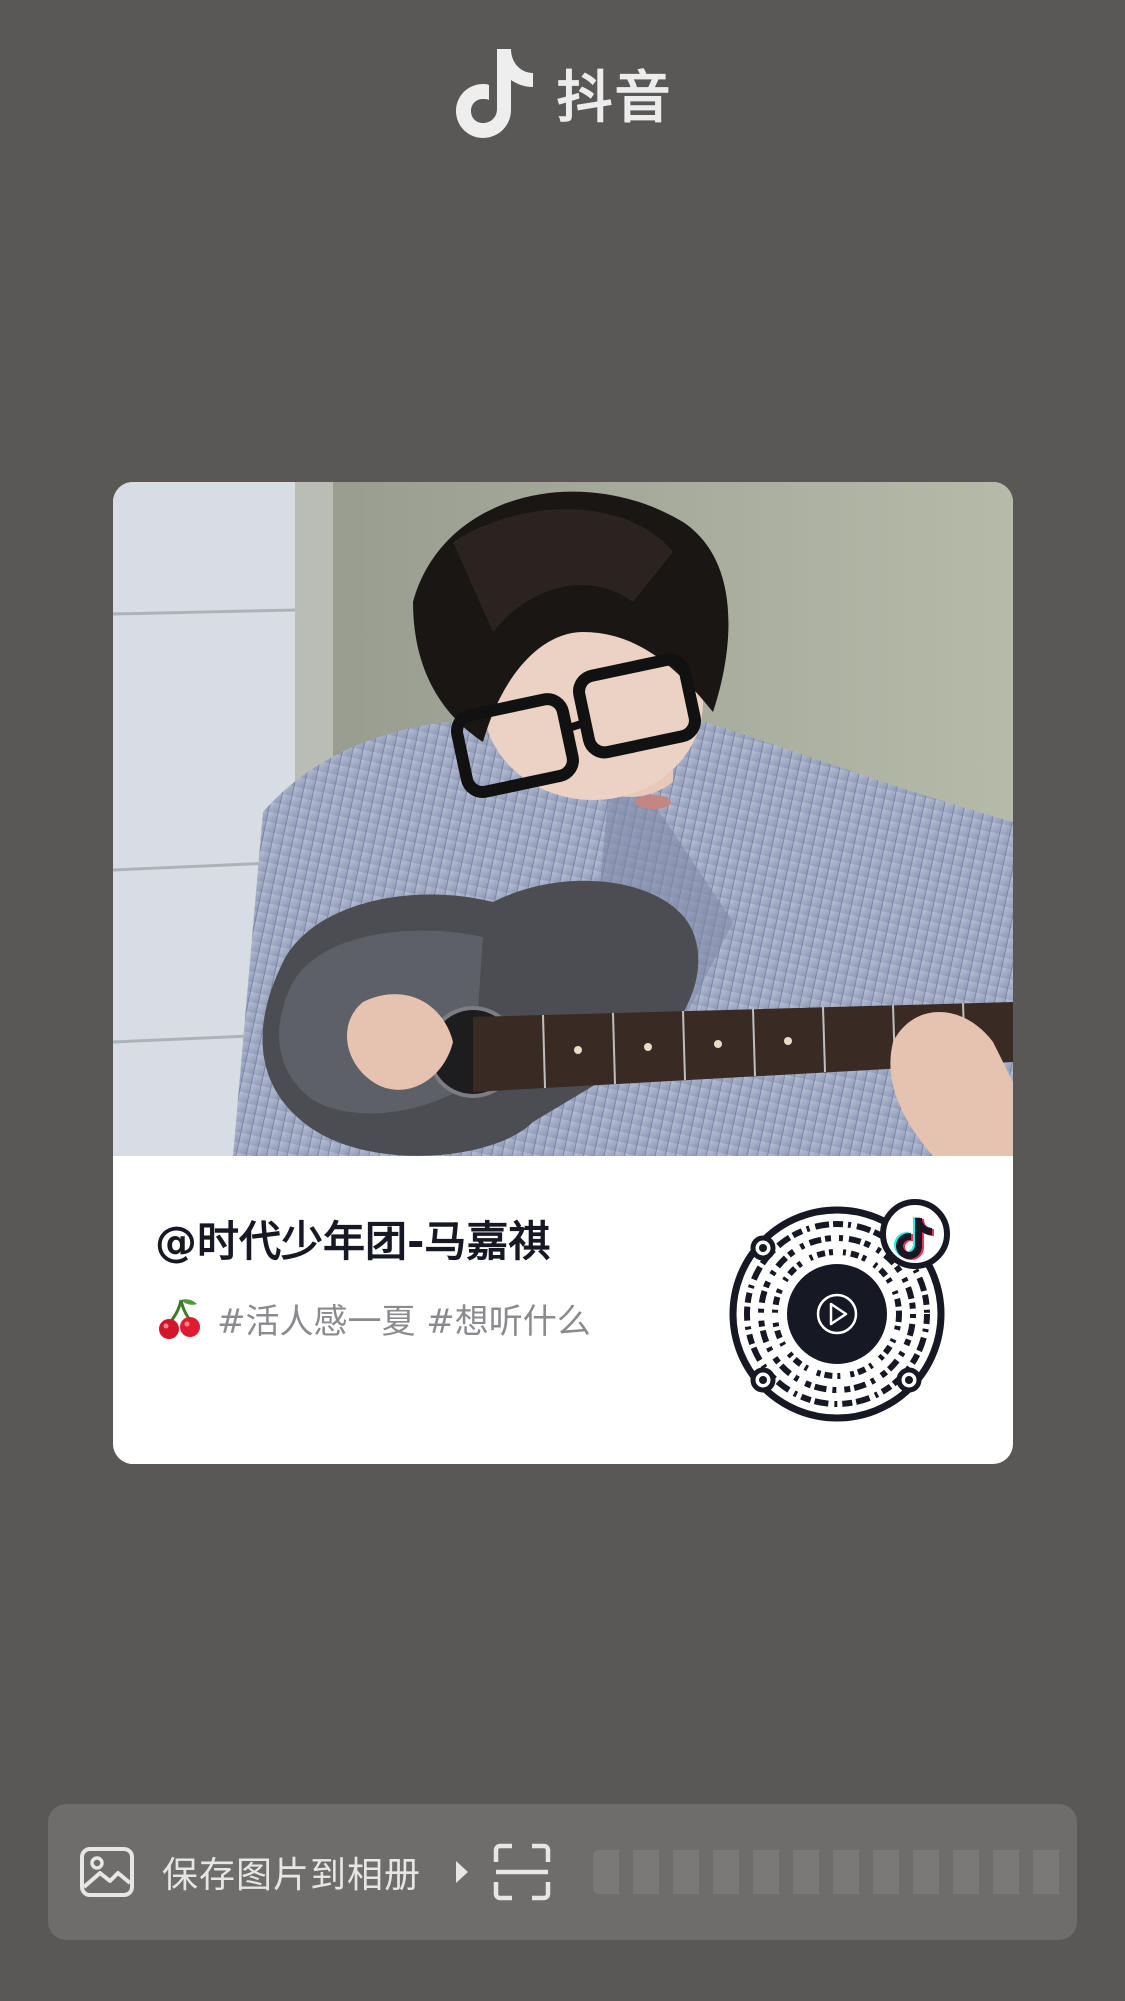  What do you see at coordinates (915, 1234) in the screenshot?
I see `qr-badge-douyin-icon` at bounding box center [915, 1234].